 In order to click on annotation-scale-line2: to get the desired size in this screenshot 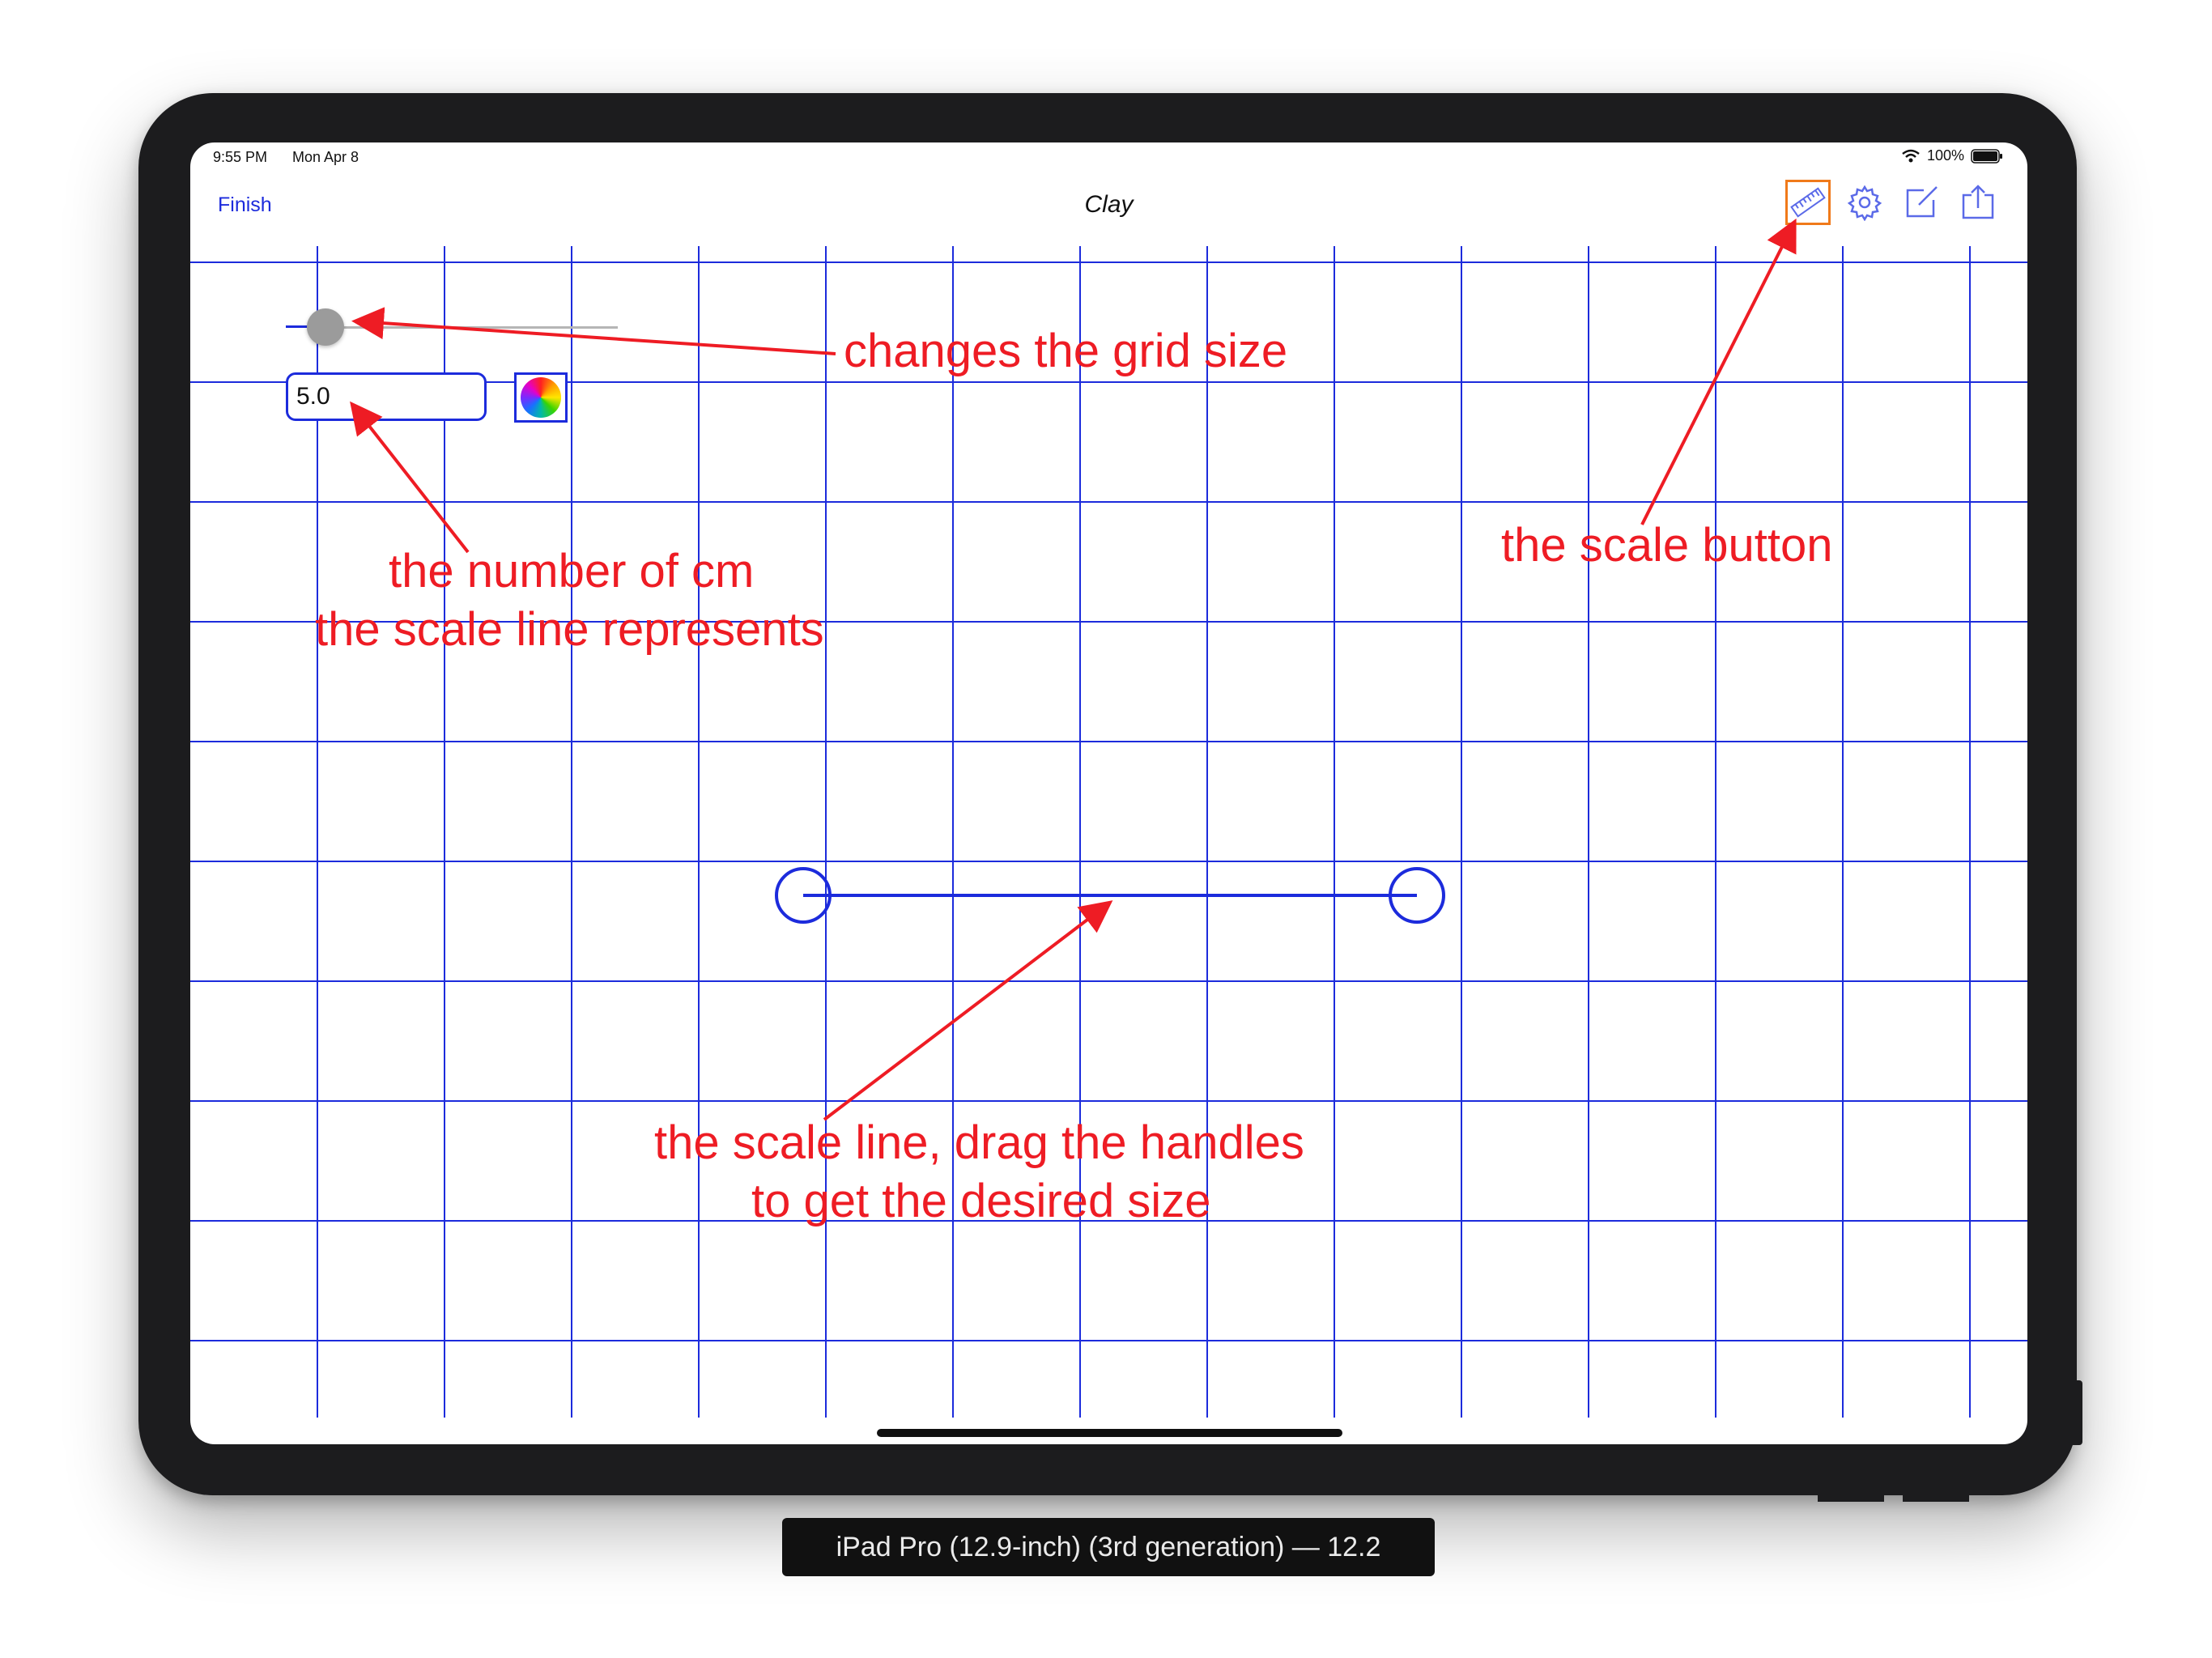, I will do `click(981, 1201)`.